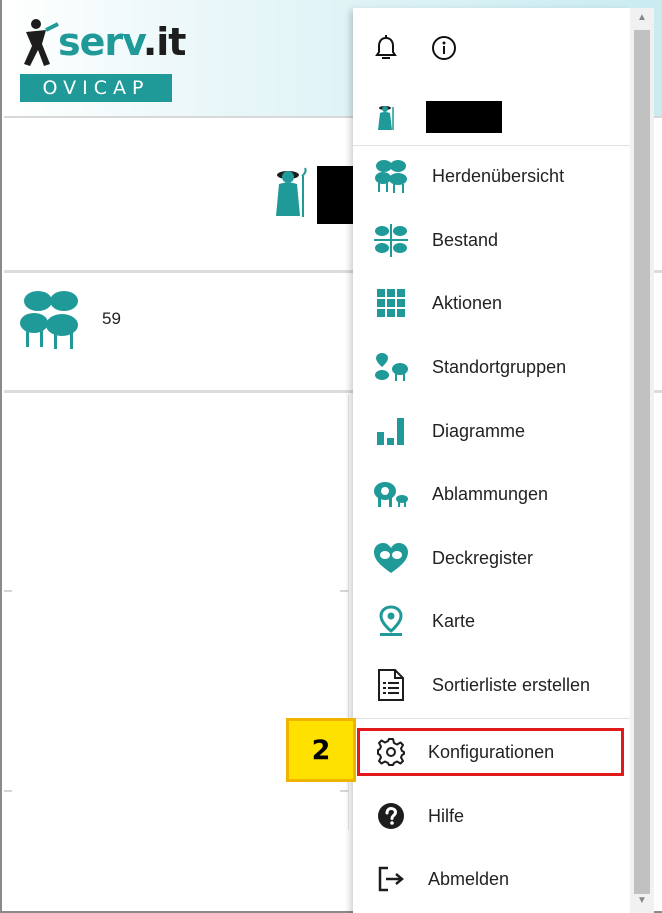  Describe the element at coordinates (479, 430) in the screenshot. I see `menu-item-label: Diagramme` at that location.